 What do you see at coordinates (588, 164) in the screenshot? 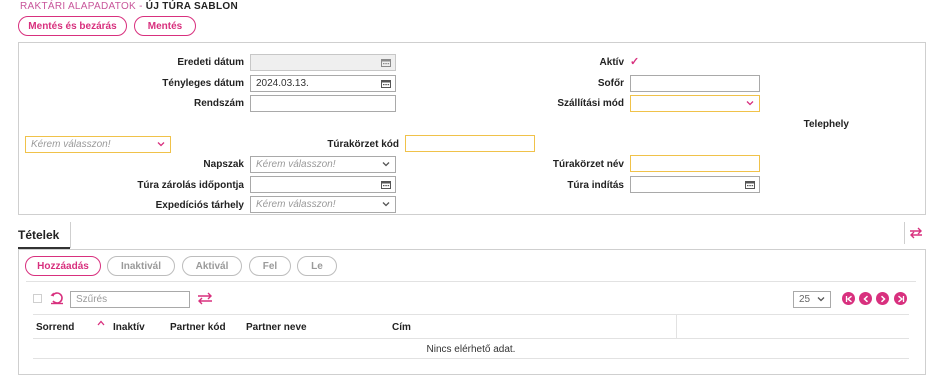
I see `zone-name-label: Túrakörzet név` at bounding box center [588, 164].